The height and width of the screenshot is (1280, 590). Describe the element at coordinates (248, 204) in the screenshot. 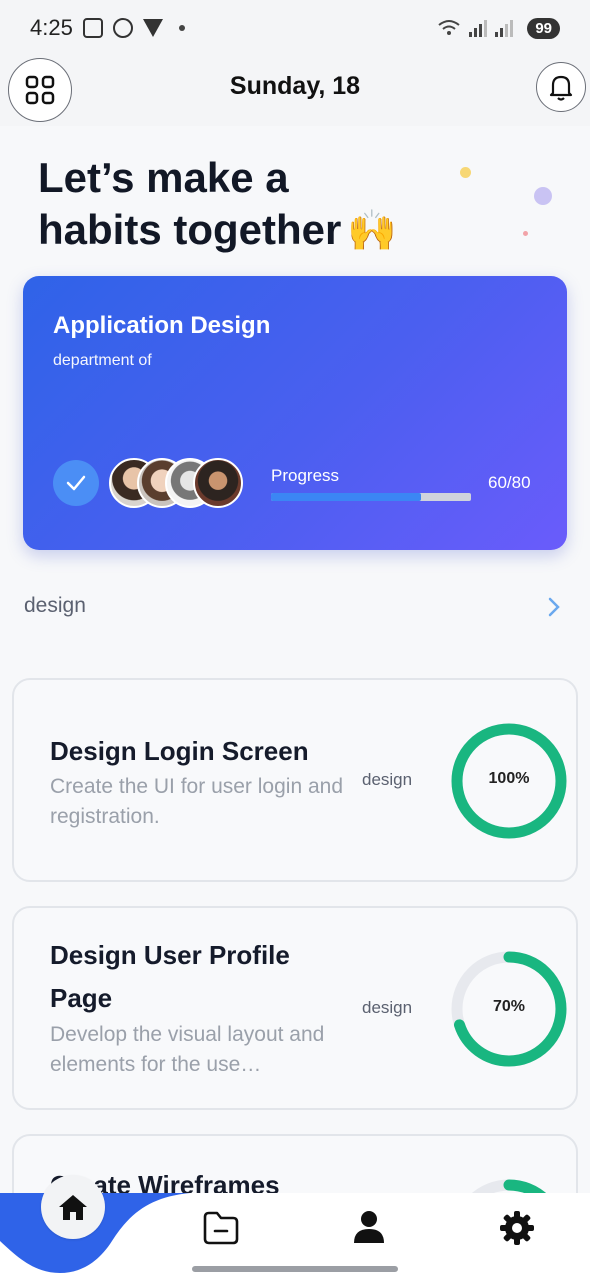

I see `hero-heading: Let’s make a habits together 🙌` at that location.